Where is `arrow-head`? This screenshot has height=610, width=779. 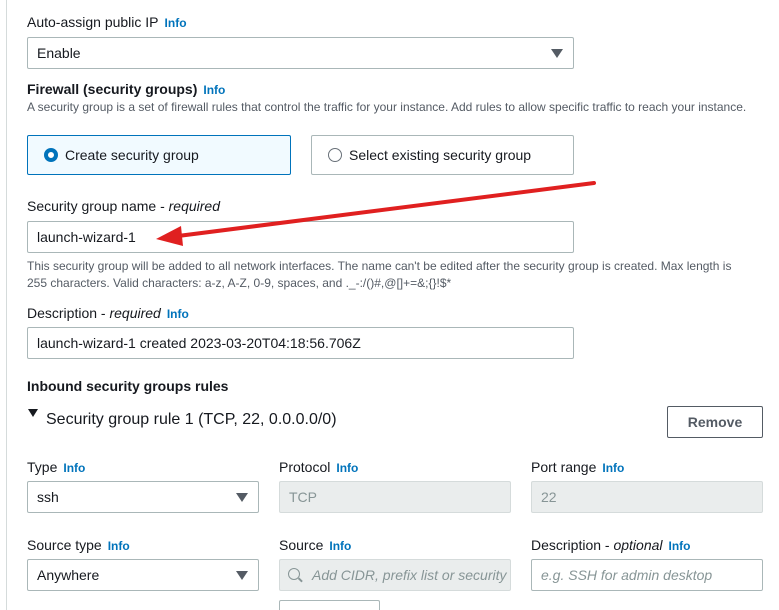 arrow-head is located at coordinates (169, 236).